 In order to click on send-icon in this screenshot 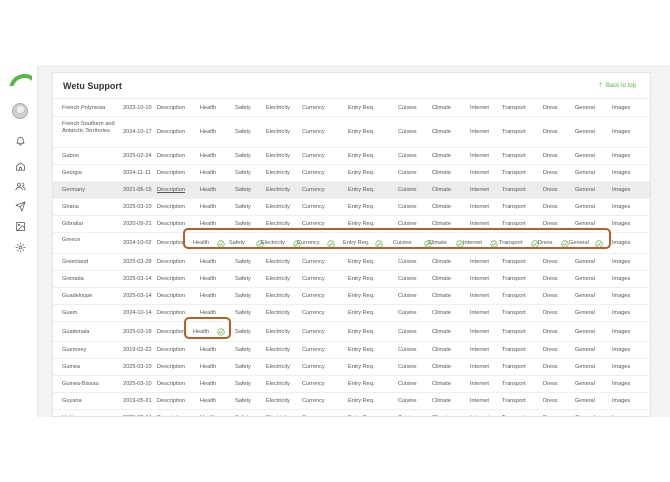, I will do `click(20, 206)`.